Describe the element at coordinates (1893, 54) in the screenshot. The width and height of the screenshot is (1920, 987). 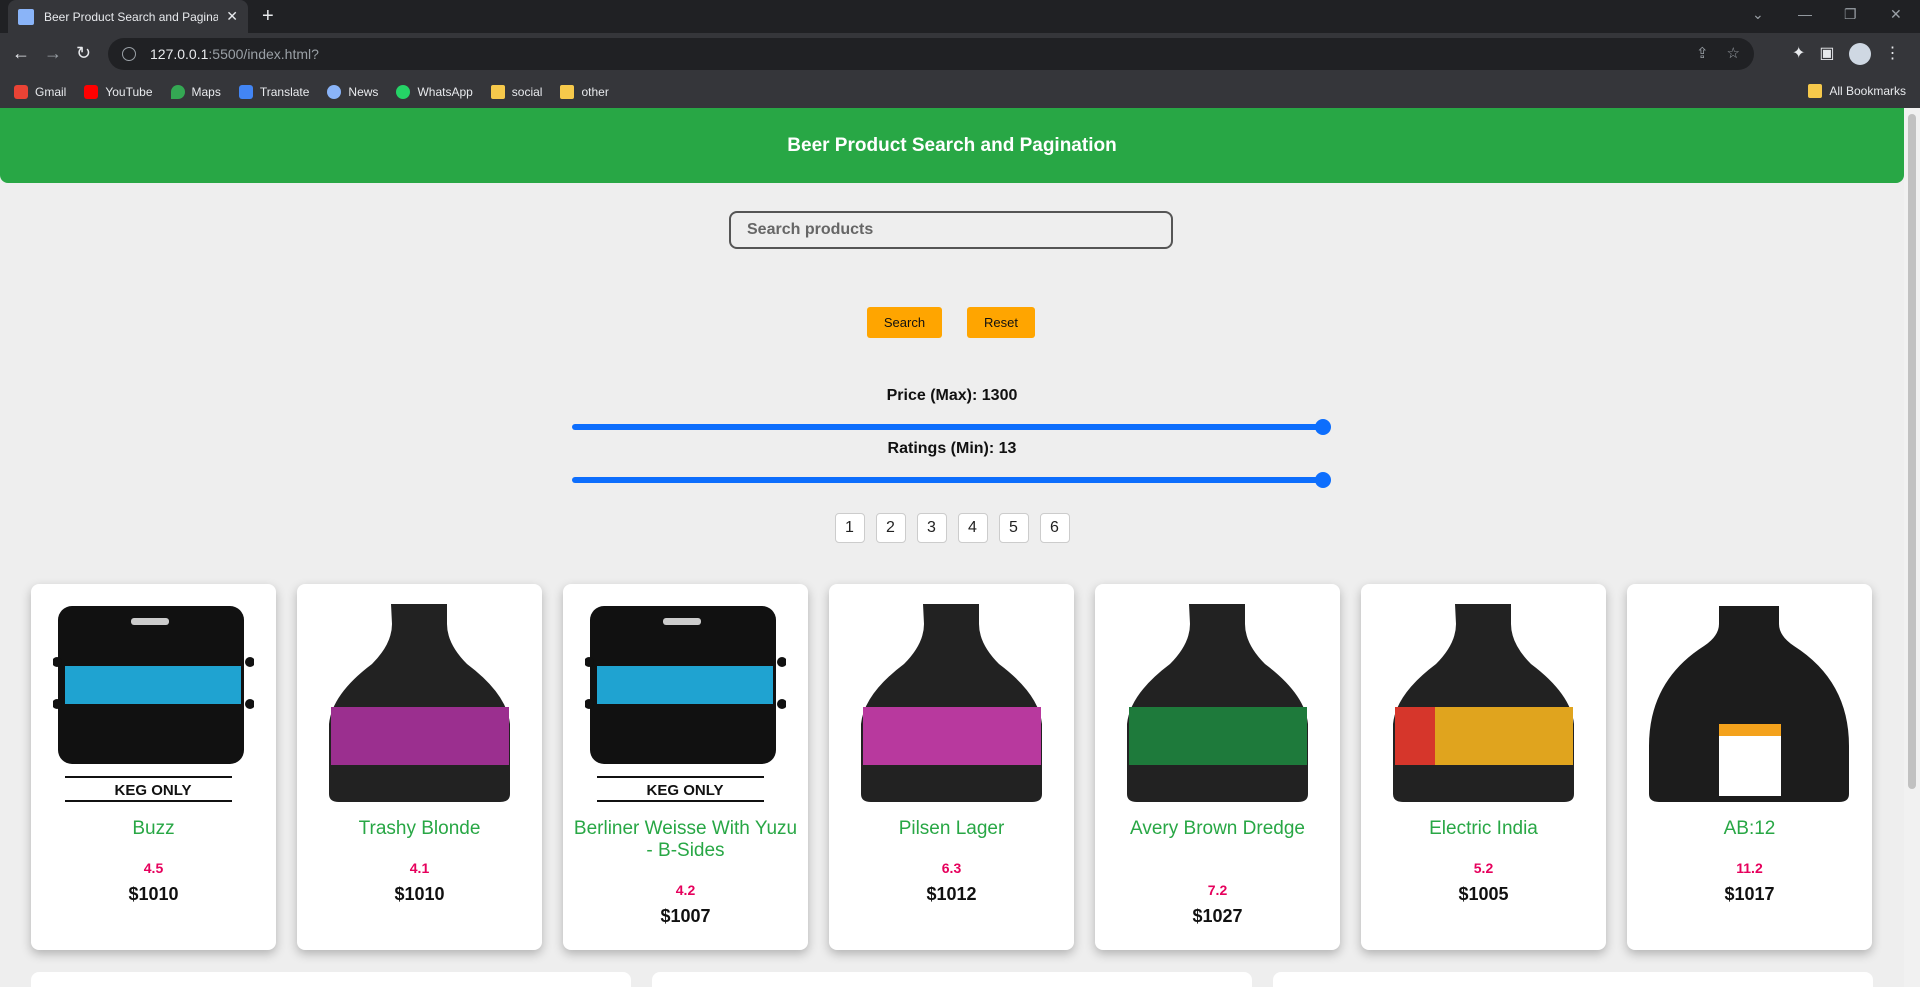
I see `menu-icon: ⋮` at that location.